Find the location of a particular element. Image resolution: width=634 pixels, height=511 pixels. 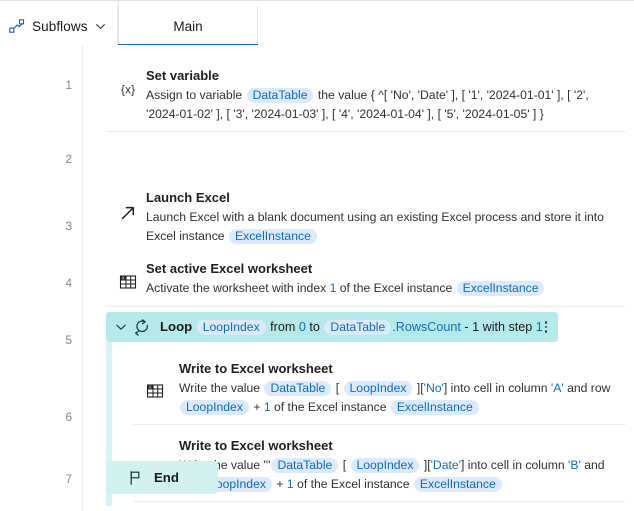

svg-text: {x} is located at coordinates (128, 90).